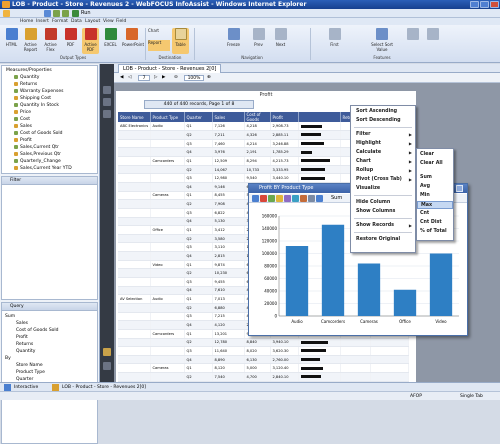 This screenshot has height=444, width=500. Describe the element at coordinates (144, 78) in the screenshot. I see `page-number-input: 7` at that location.